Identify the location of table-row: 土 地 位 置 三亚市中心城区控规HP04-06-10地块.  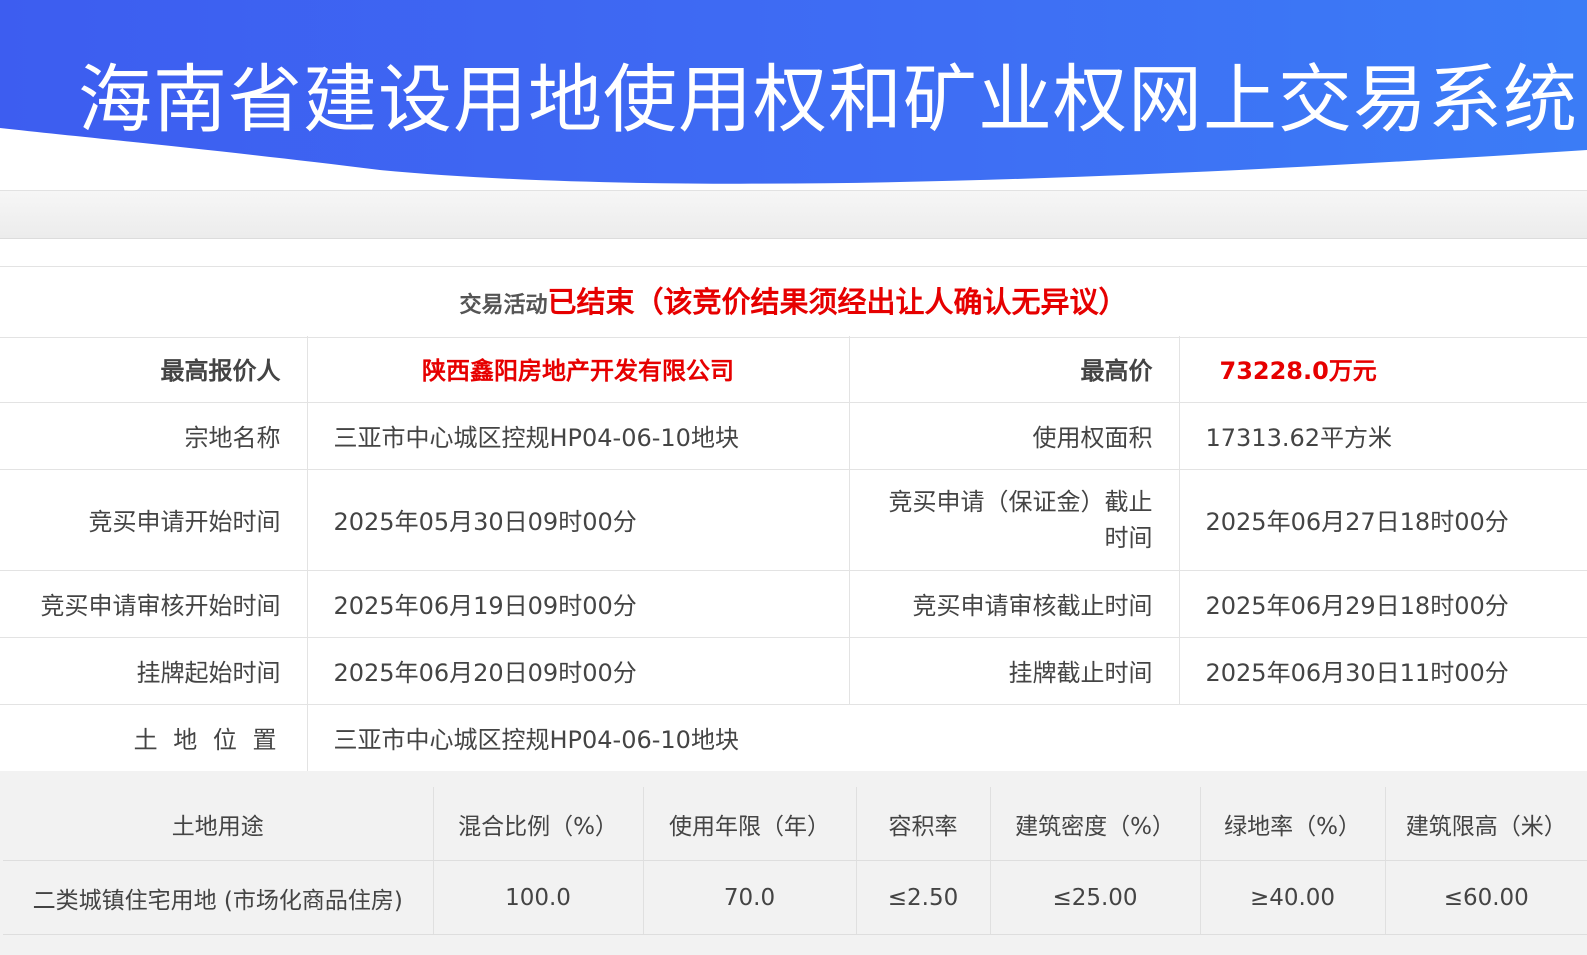
(793, 738).